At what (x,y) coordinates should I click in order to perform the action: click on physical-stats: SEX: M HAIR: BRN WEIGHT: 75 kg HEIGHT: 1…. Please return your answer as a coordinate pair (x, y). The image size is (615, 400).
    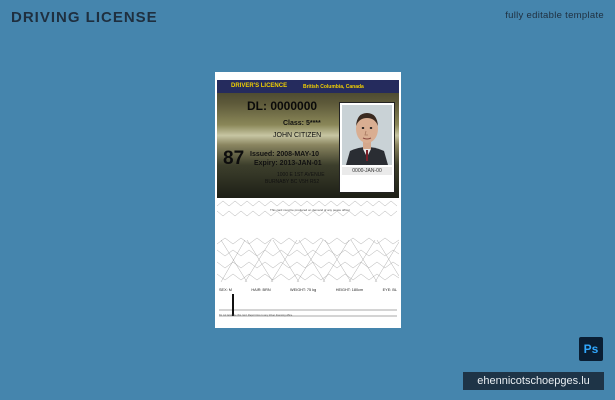
    Looking at the image, I should click on (308, 290).